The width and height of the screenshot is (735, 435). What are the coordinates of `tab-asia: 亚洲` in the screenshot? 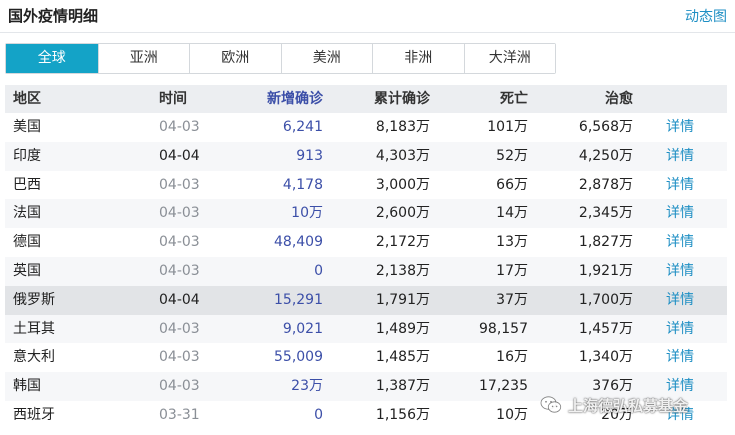 It's located at (143, 58).